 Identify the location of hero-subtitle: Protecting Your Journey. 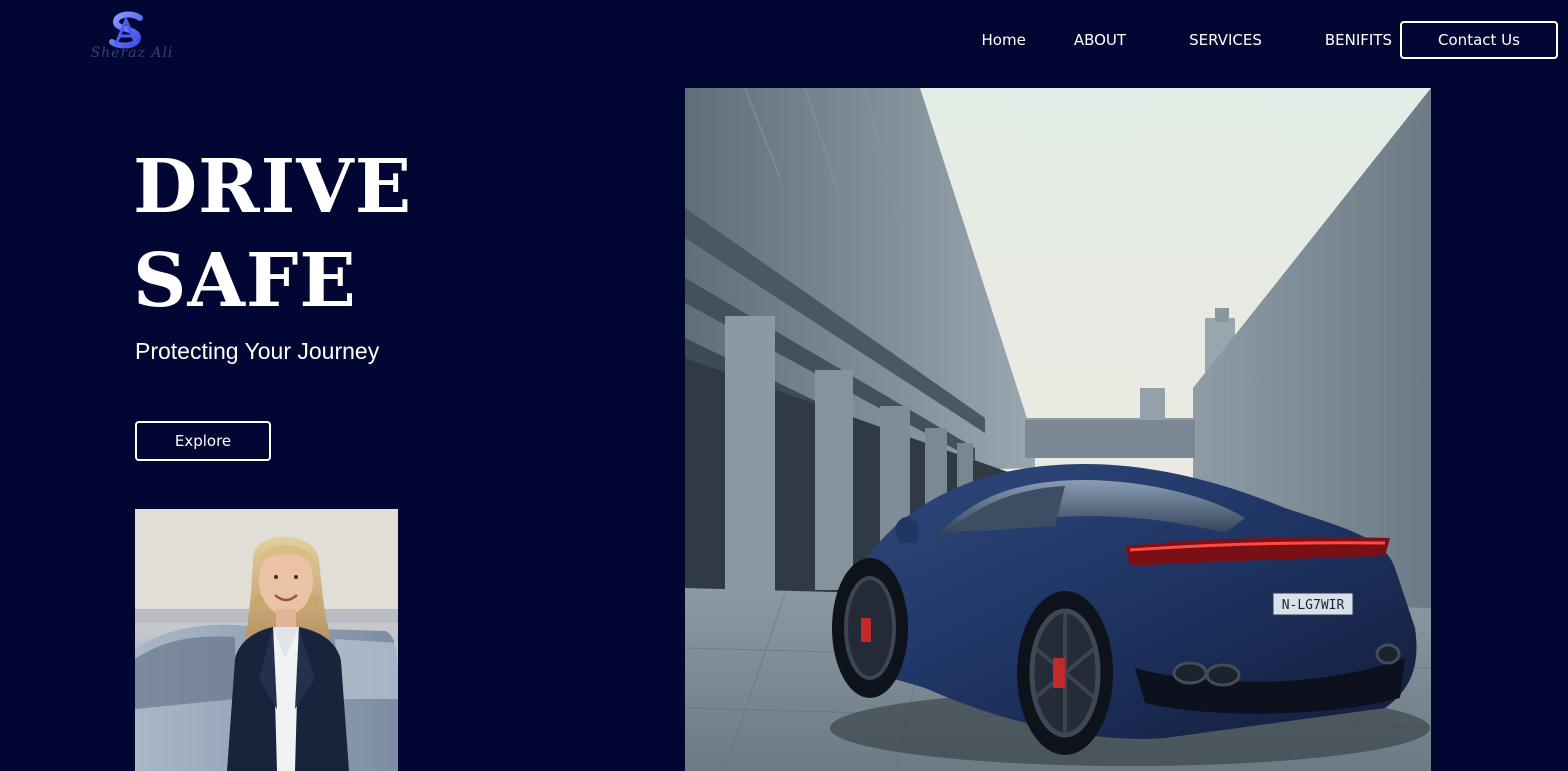
(257, 351).